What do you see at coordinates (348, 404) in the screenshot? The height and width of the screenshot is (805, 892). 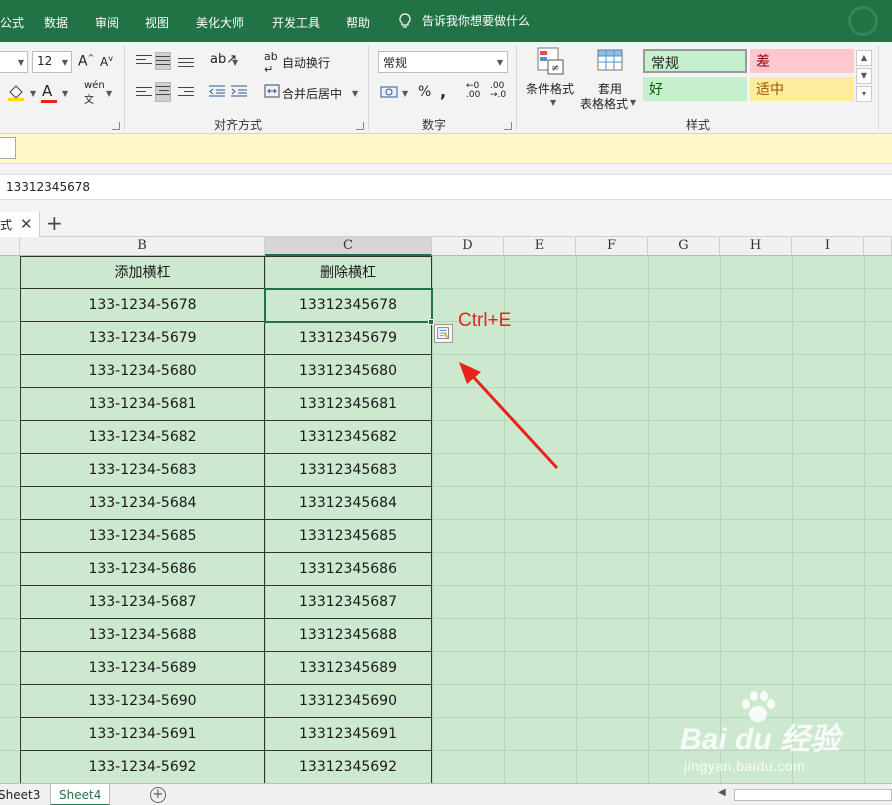 I see `table-cell-no-dash: 13312345681` at bounding box center [348, 404].